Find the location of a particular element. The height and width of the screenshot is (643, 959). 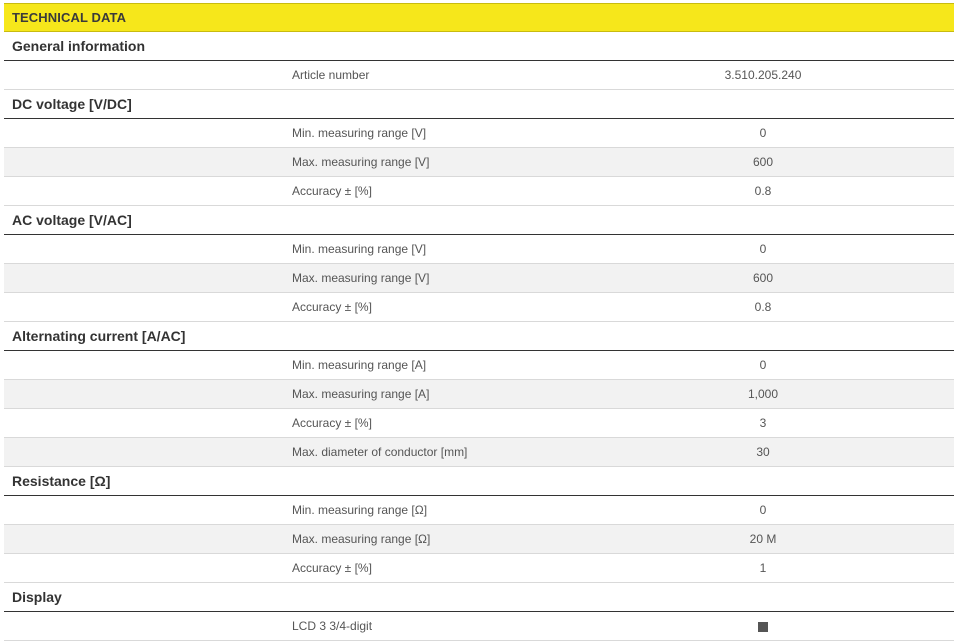

section-title: Alternating current [A/AC] is located at coordinates (99, 336).